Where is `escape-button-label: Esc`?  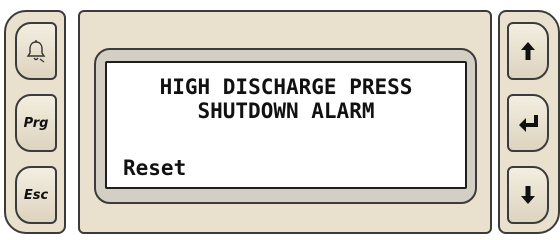
escape-button-label: Esc is located at coordinates (36, 195).